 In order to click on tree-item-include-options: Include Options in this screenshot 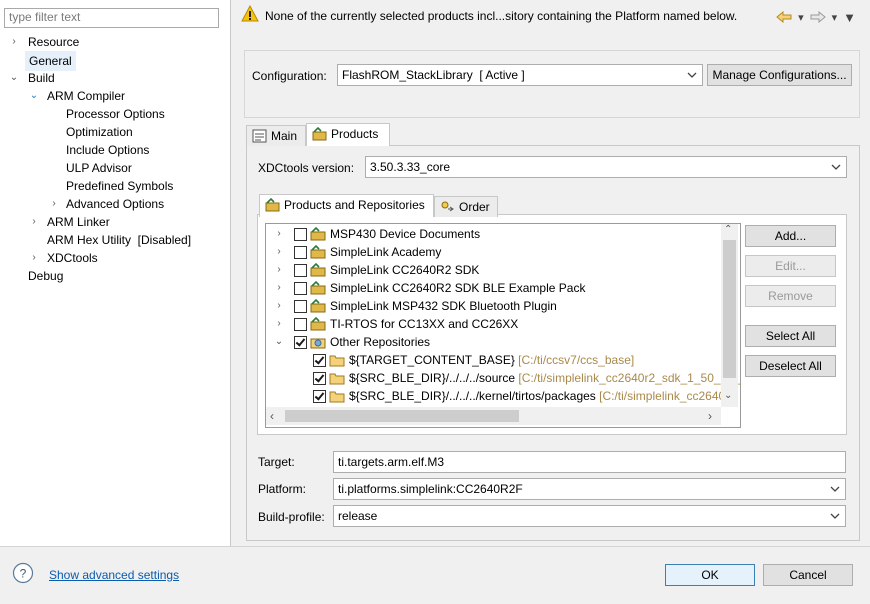, I will do `click(107, 150)`.